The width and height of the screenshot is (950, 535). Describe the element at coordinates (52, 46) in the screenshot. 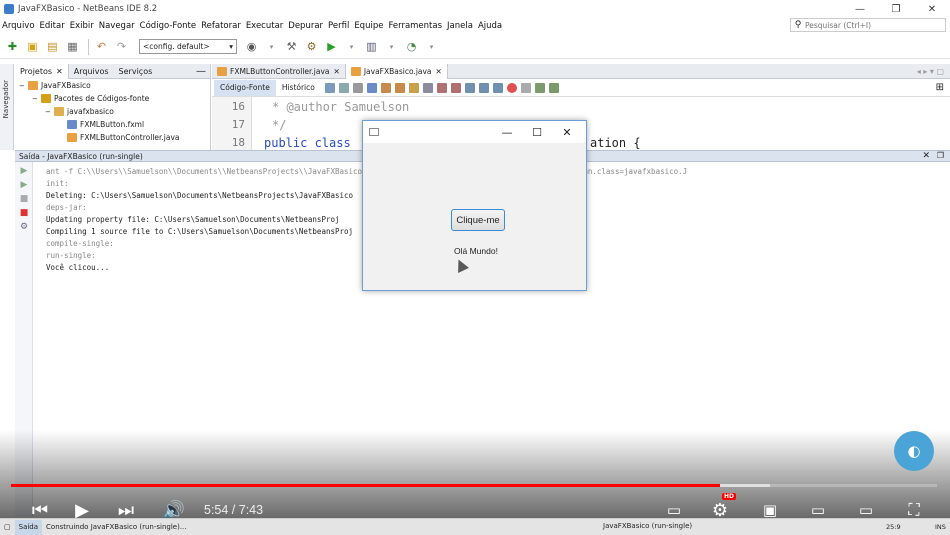

I see `open-project-icon: ▤` at that location.